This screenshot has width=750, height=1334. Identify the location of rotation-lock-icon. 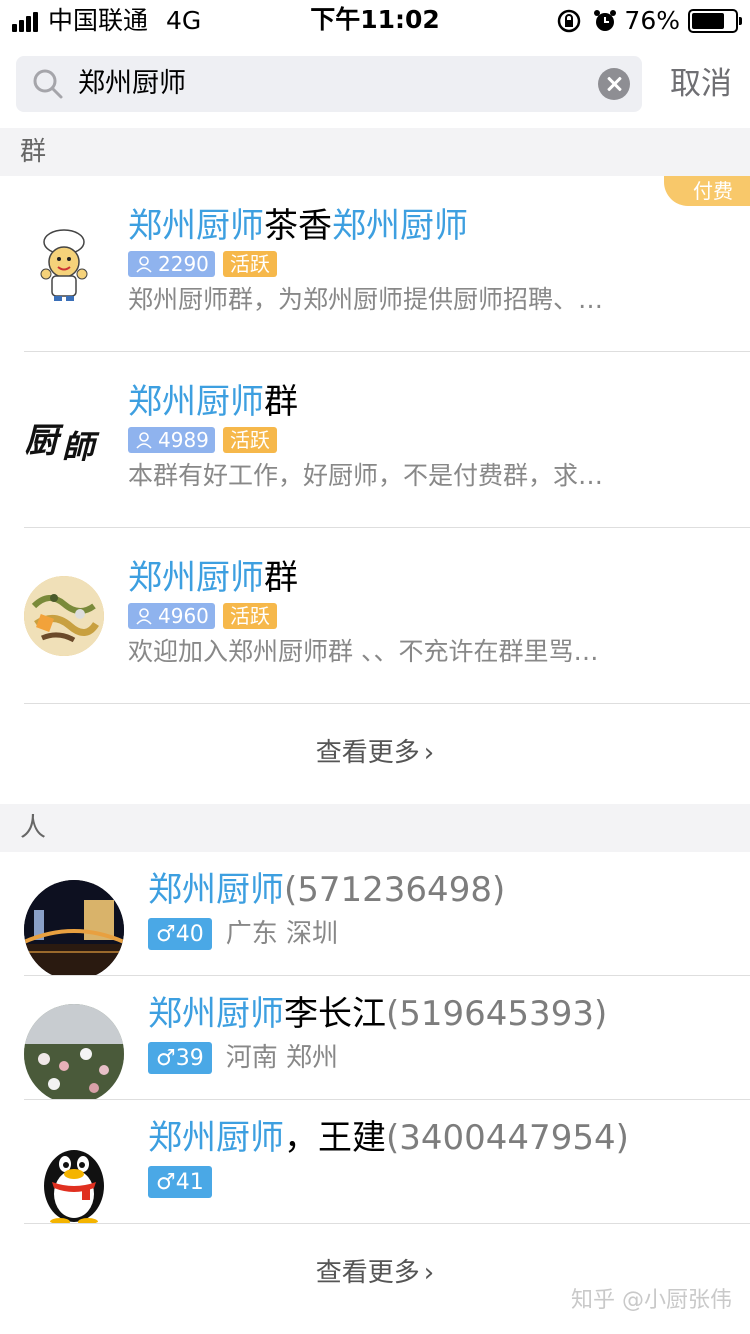
(569, 21).